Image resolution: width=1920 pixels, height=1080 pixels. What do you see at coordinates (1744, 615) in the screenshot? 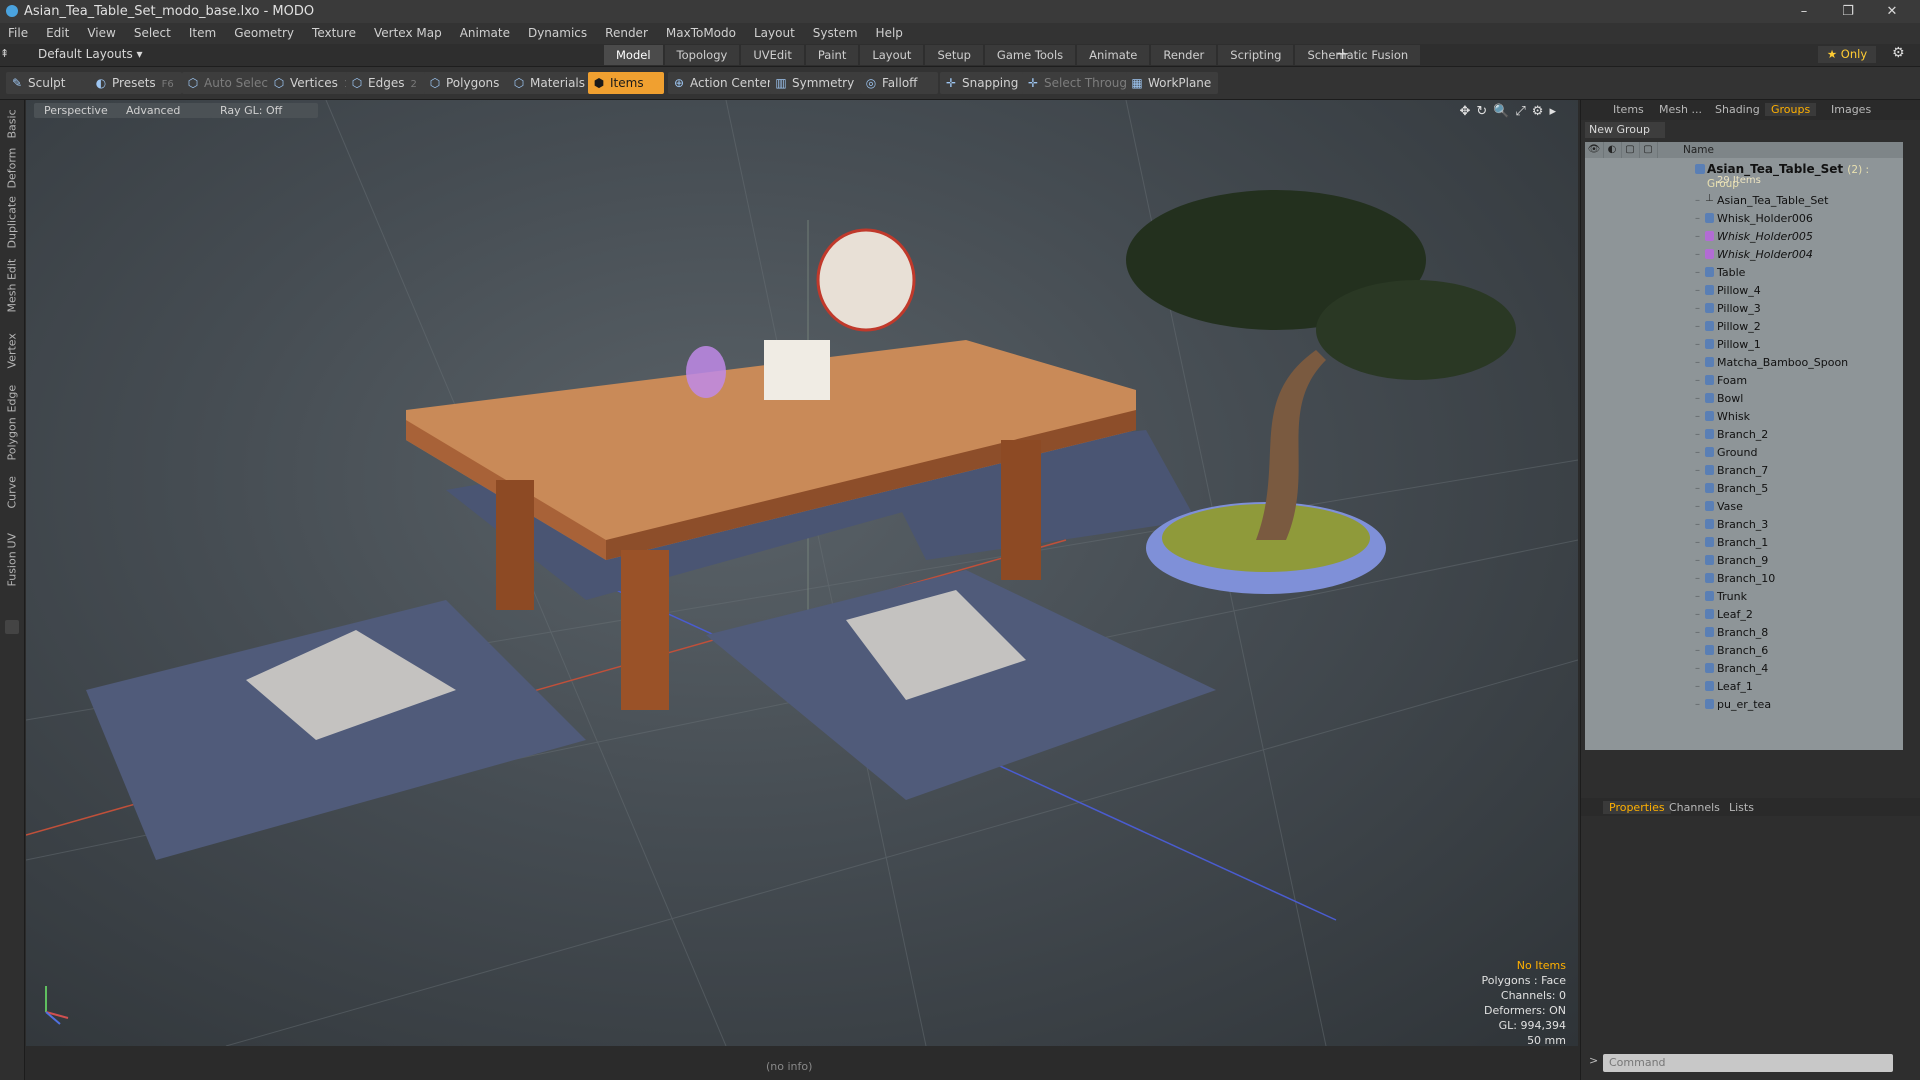
I see `list-item: – Leaf_2` at bounding box center [1744, 615].